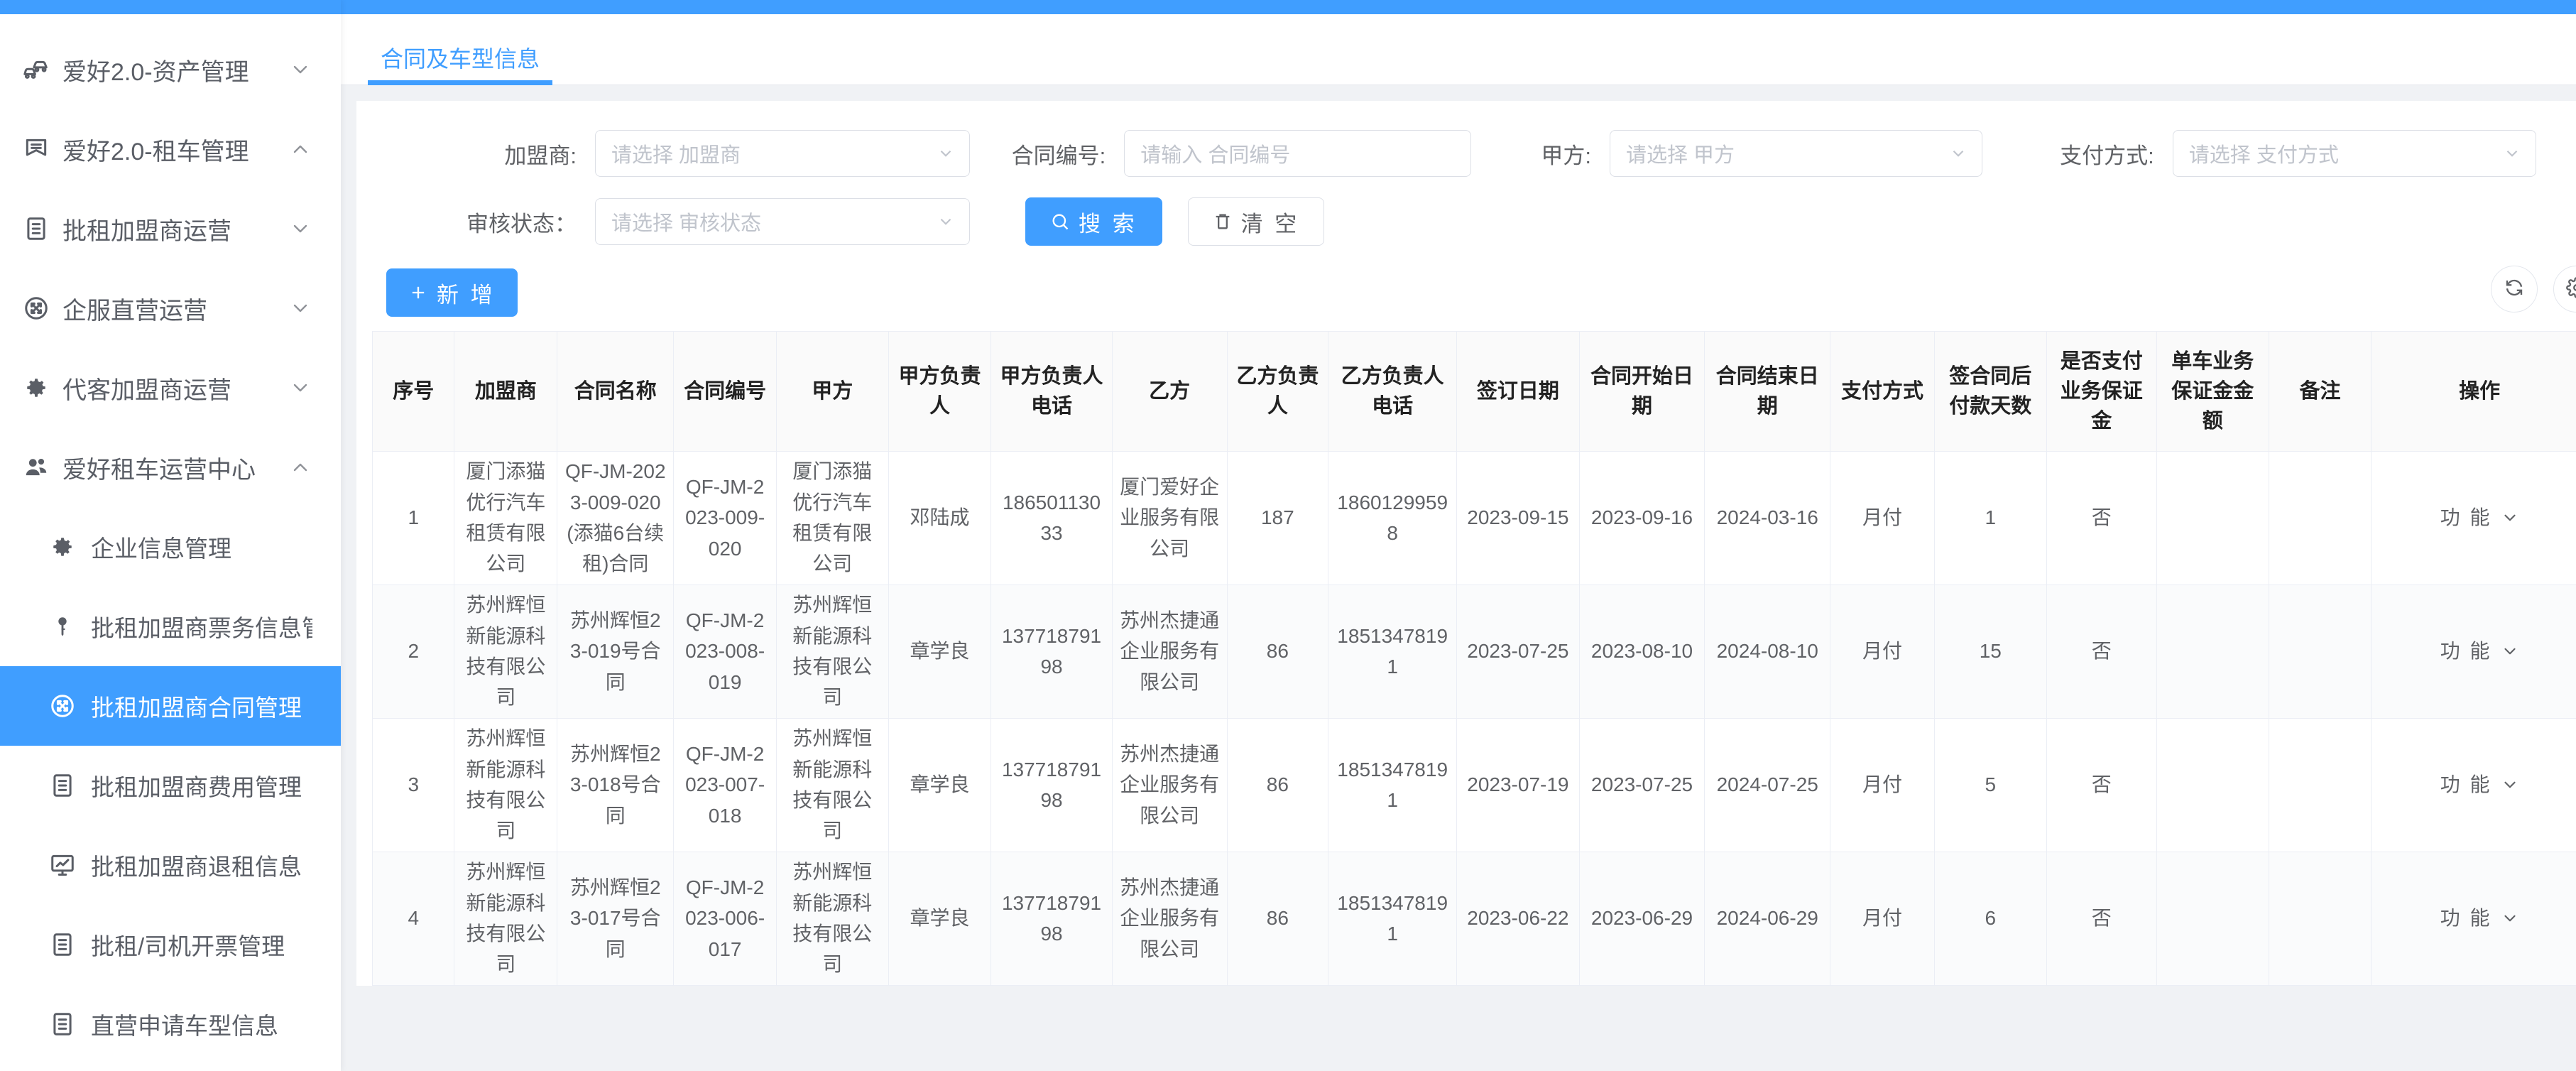 The image size is (2576, 1071). Describe the element at coordinates (832, 392) in the screenshot. I see `table-col-header: 甲方` at that location.